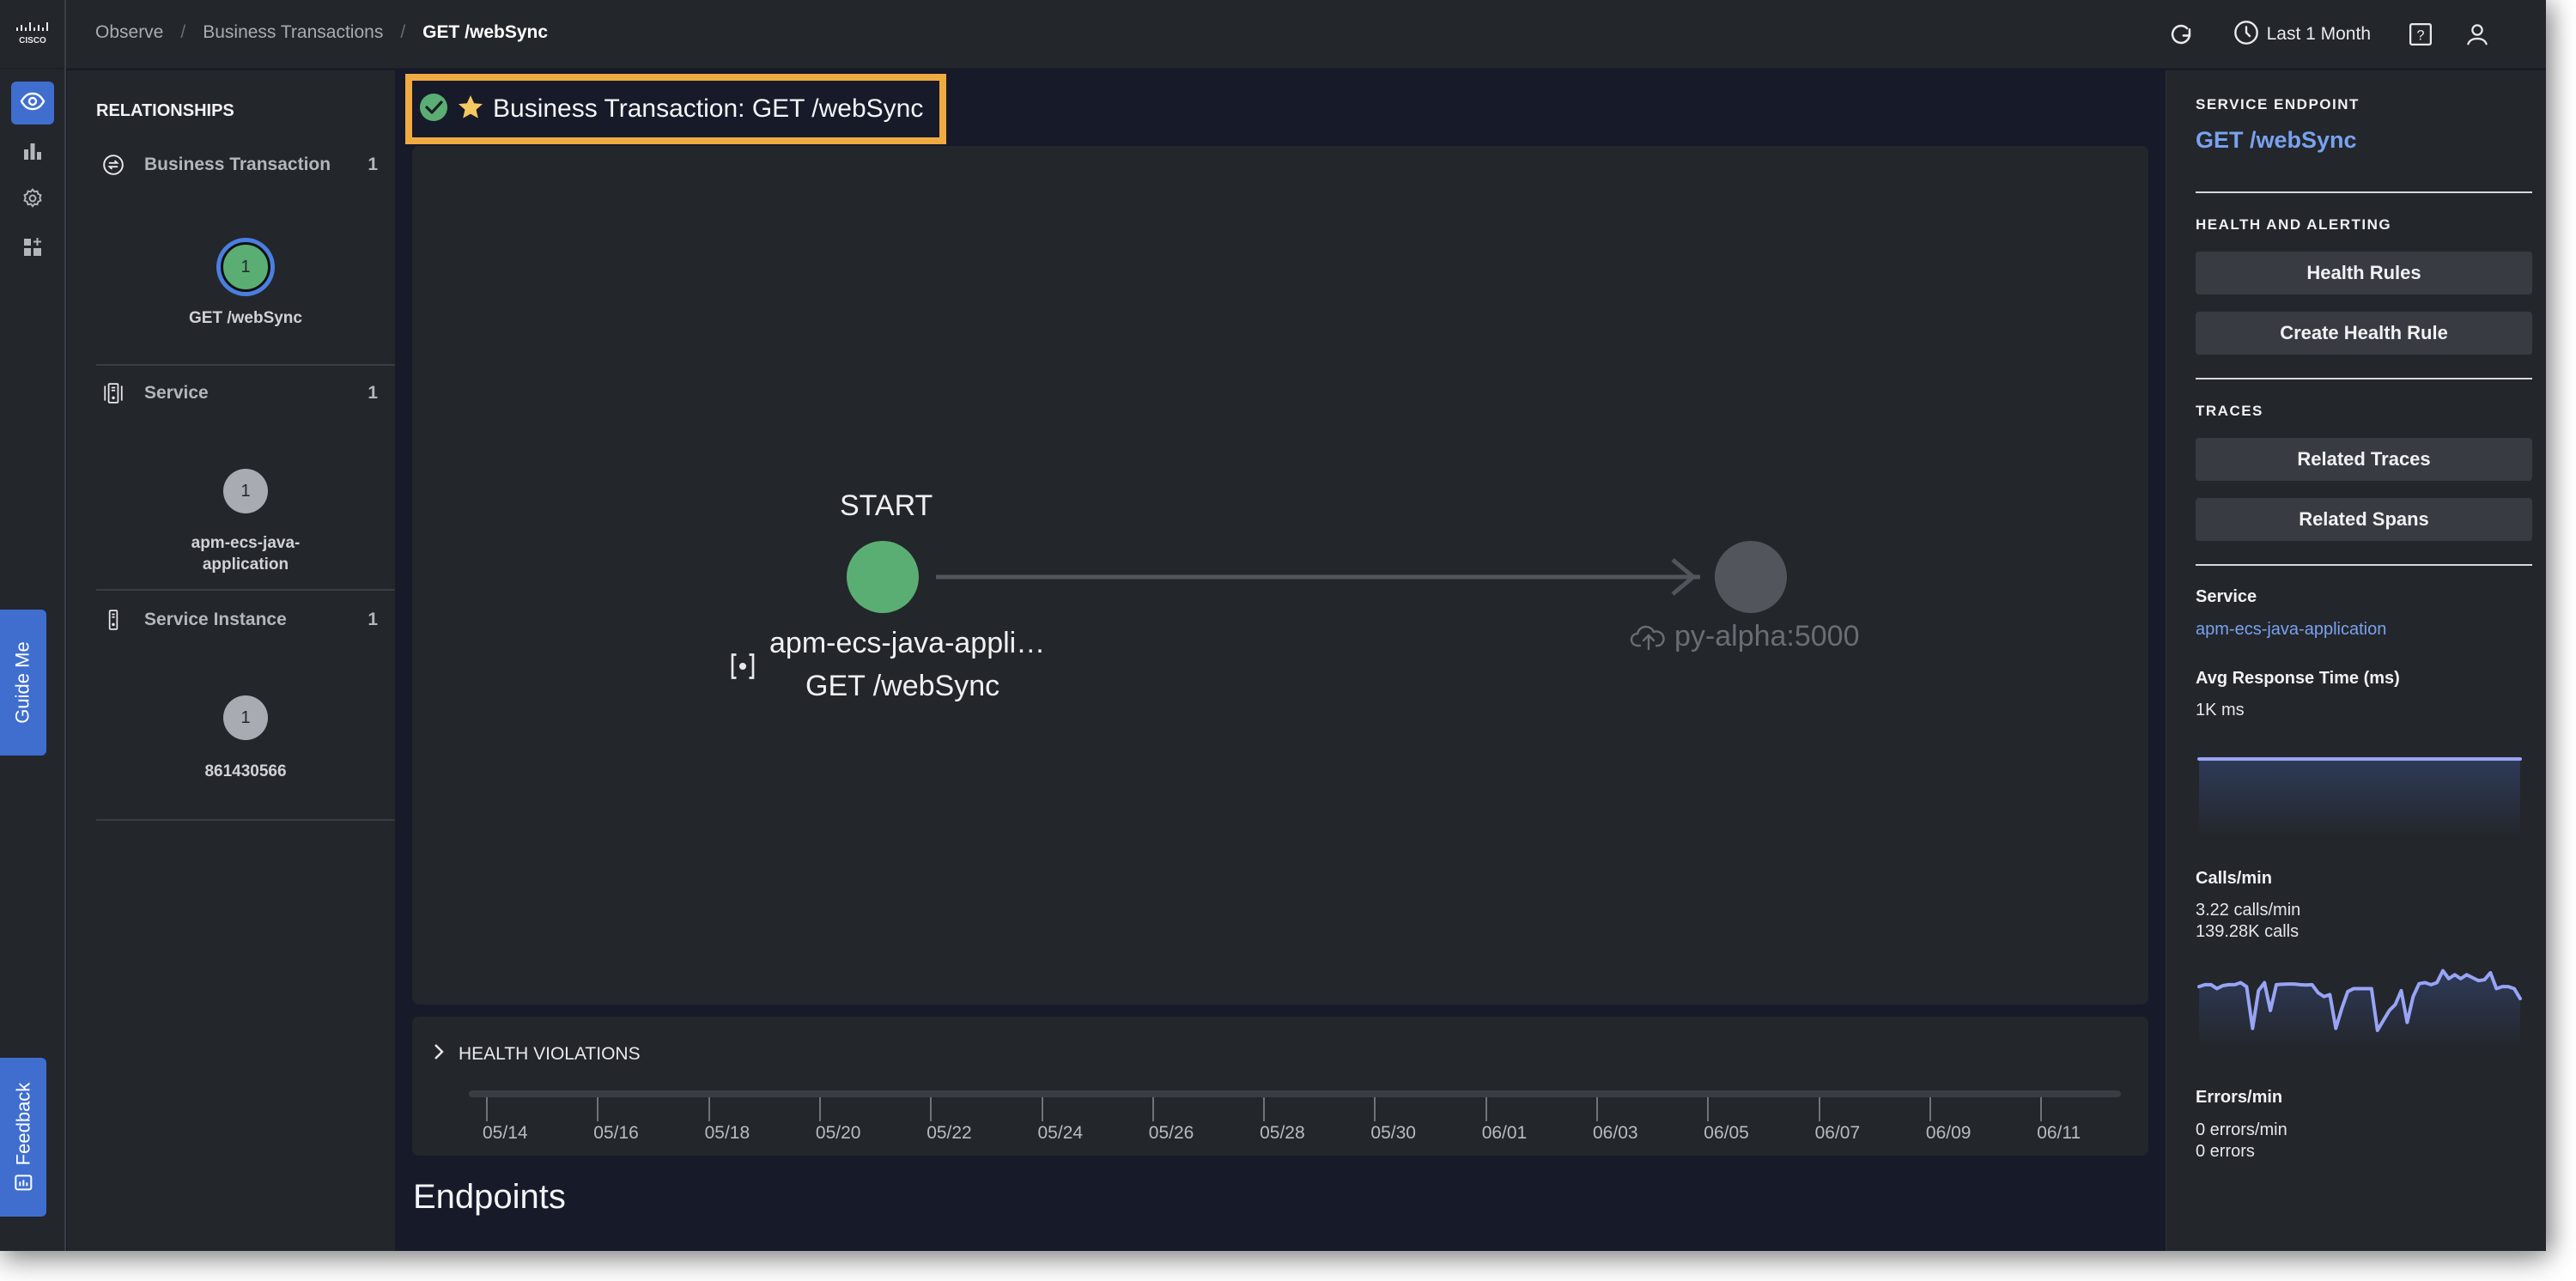  Describe the element at coordinates (1616, 1133) in the screenshot. I see `timeline-tick-label: 06/03` at that location.